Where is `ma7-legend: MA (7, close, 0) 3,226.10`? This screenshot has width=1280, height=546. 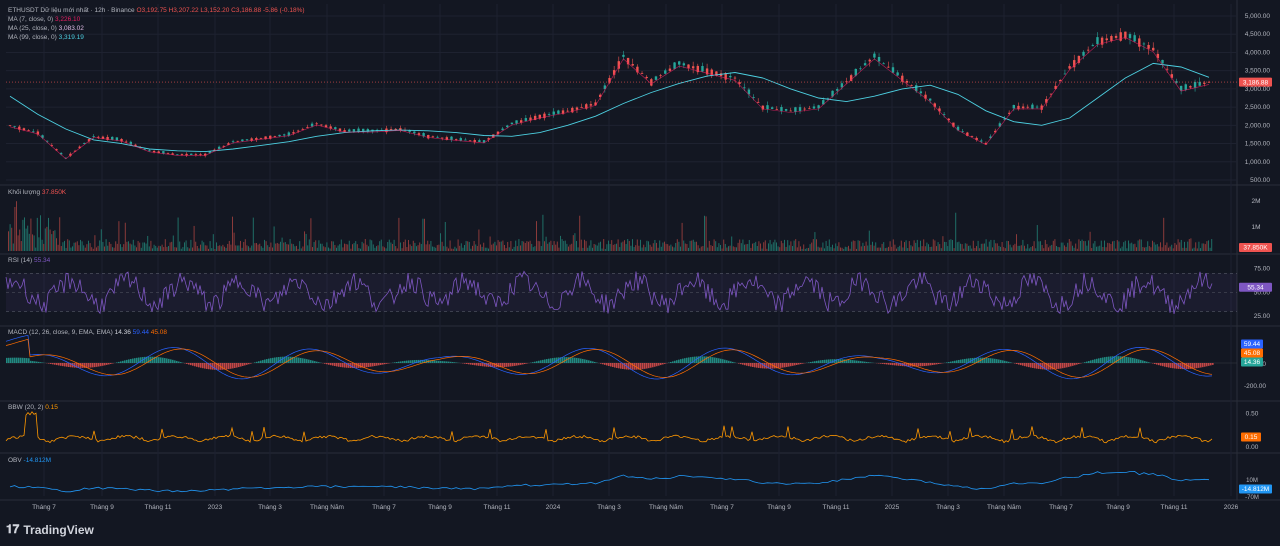 ma7-legend: MA (7, close, 0) 3,226.10 is located at coordinates (44, 19).